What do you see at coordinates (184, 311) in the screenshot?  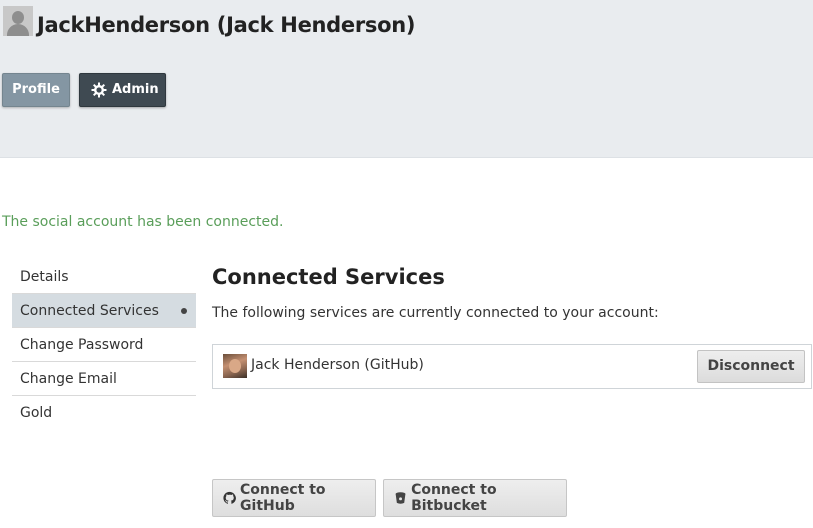 I see `active-indicator-icon` at bounding box center [184, 311].